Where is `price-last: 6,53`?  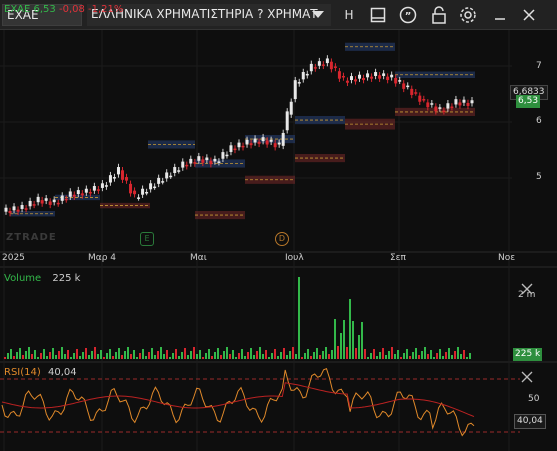 price-last: 6,53 is located at coordinates (44, 9).